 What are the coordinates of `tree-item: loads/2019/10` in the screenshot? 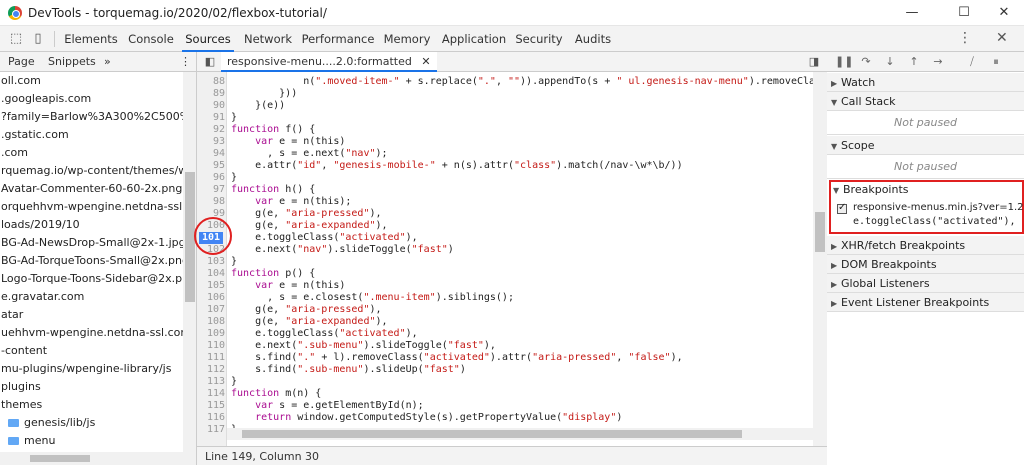 It's located at (91, 225).